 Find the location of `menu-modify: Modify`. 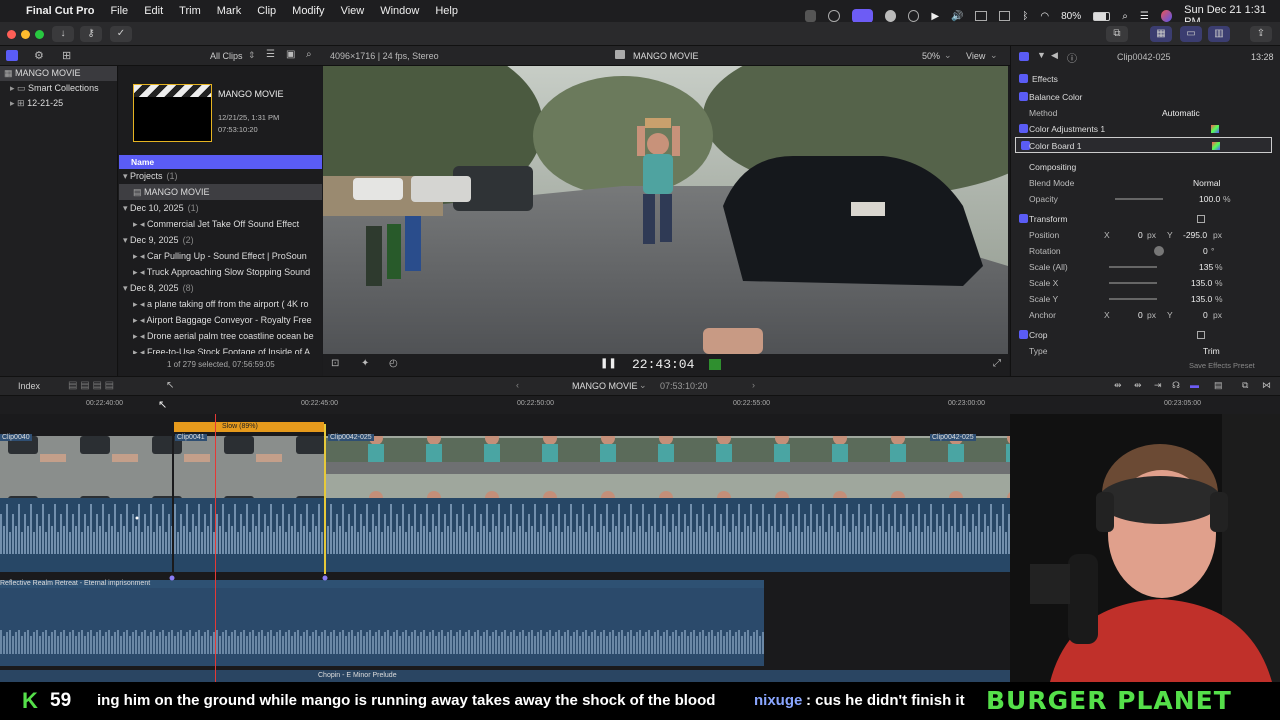

menu-modify: Modify is located at coordinates (308, 11).